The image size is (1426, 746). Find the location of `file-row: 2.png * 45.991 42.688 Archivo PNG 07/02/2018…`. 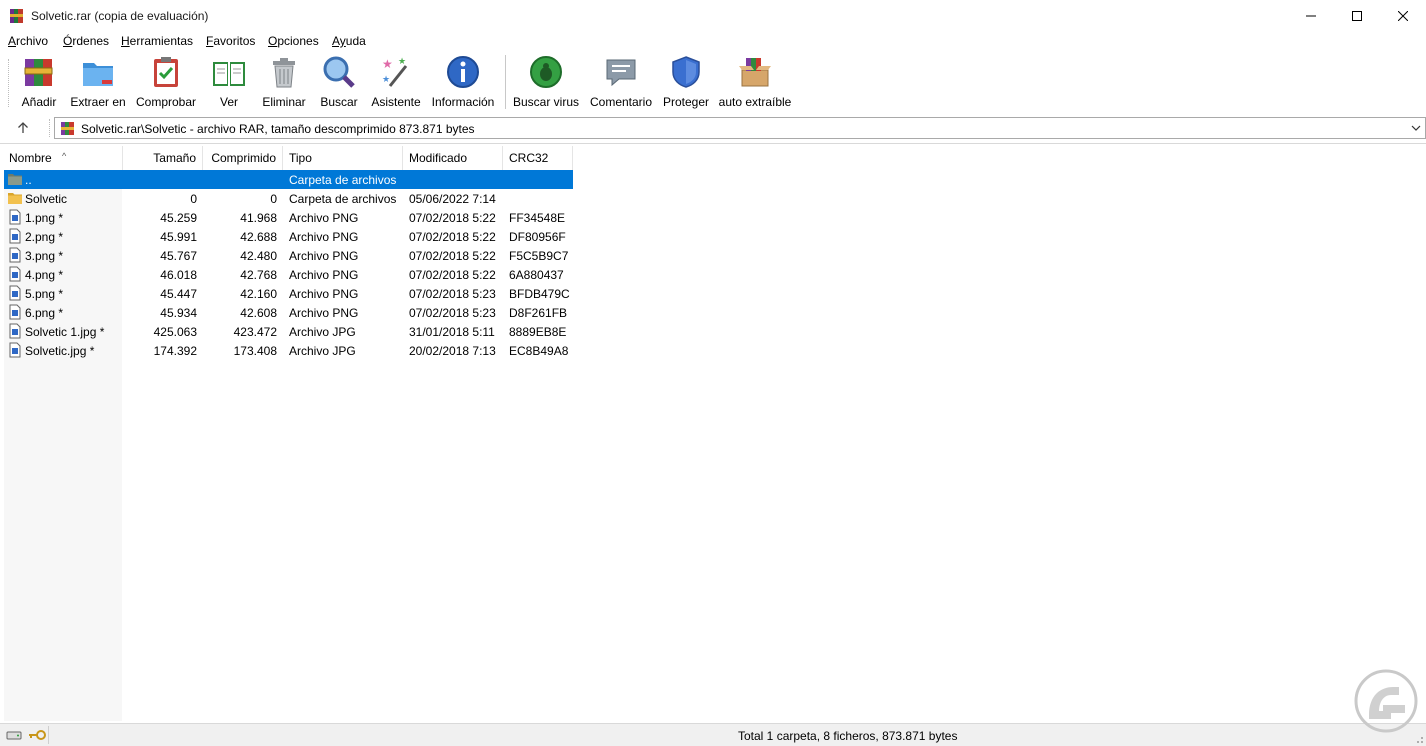

file-row: 2.png * 45.991 42.688 Archivo PNG 07/02/2018… is located at coordinates (288, 236).